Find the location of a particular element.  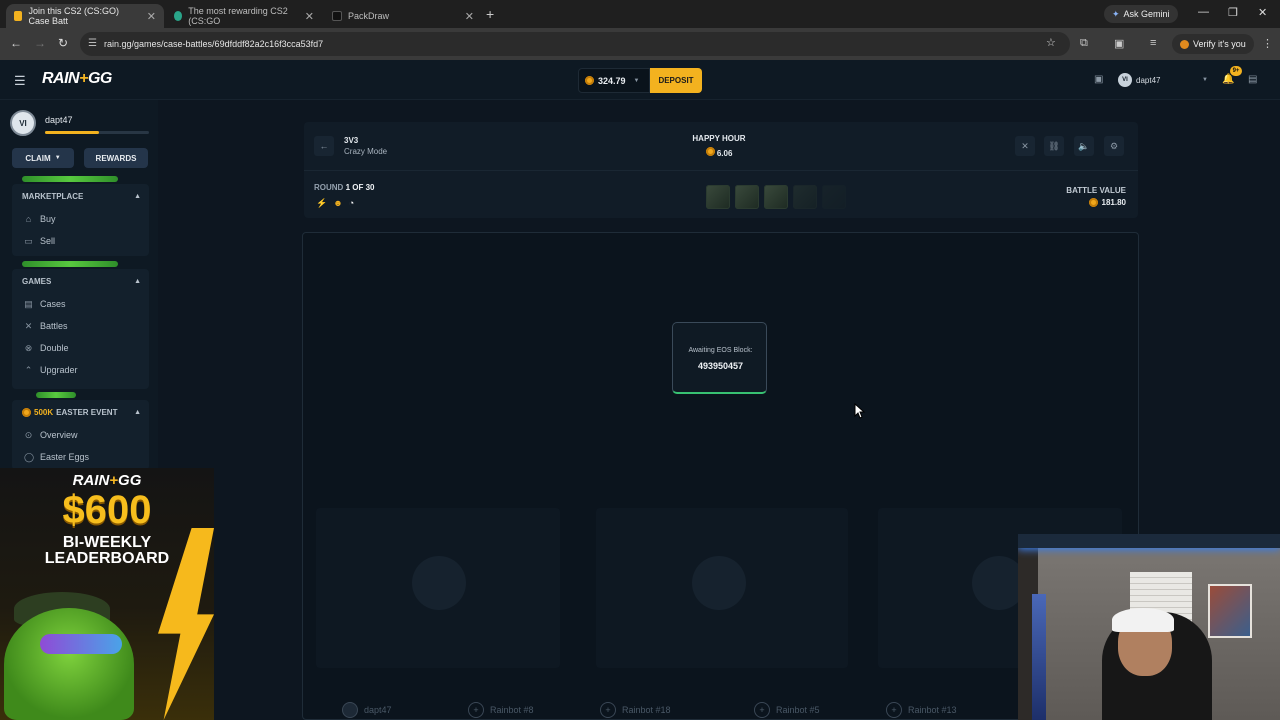

notification-badge: 9+ is located at coordinates (1236, 71).